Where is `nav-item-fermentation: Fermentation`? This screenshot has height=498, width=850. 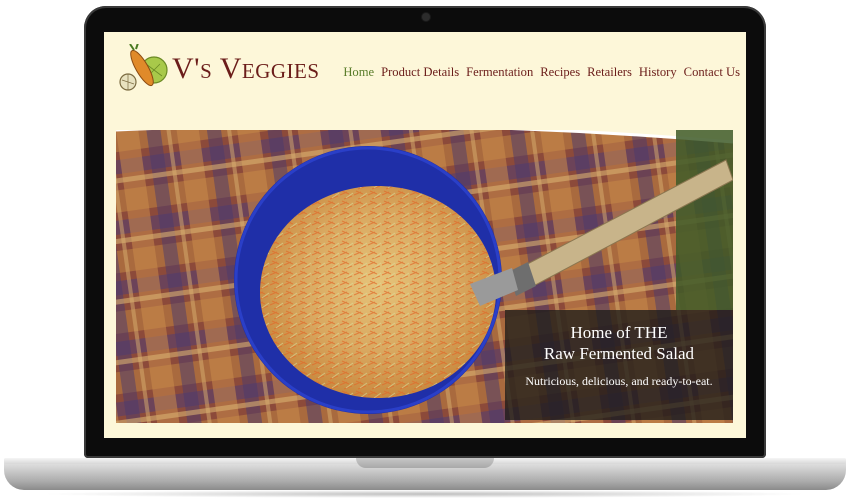 nav-item-fermentation: Fermentation is located at coordinates (499, 72).